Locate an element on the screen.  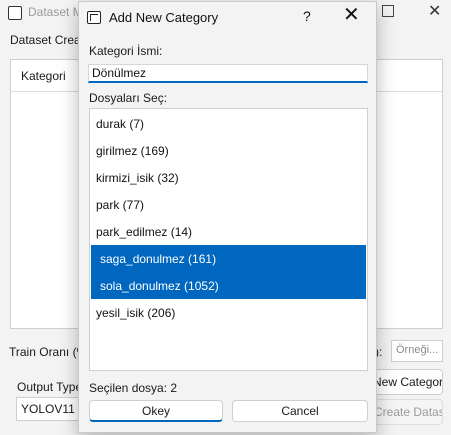
file-list-item: kirmizi_isik (32) is located at coordinates (228, 177).